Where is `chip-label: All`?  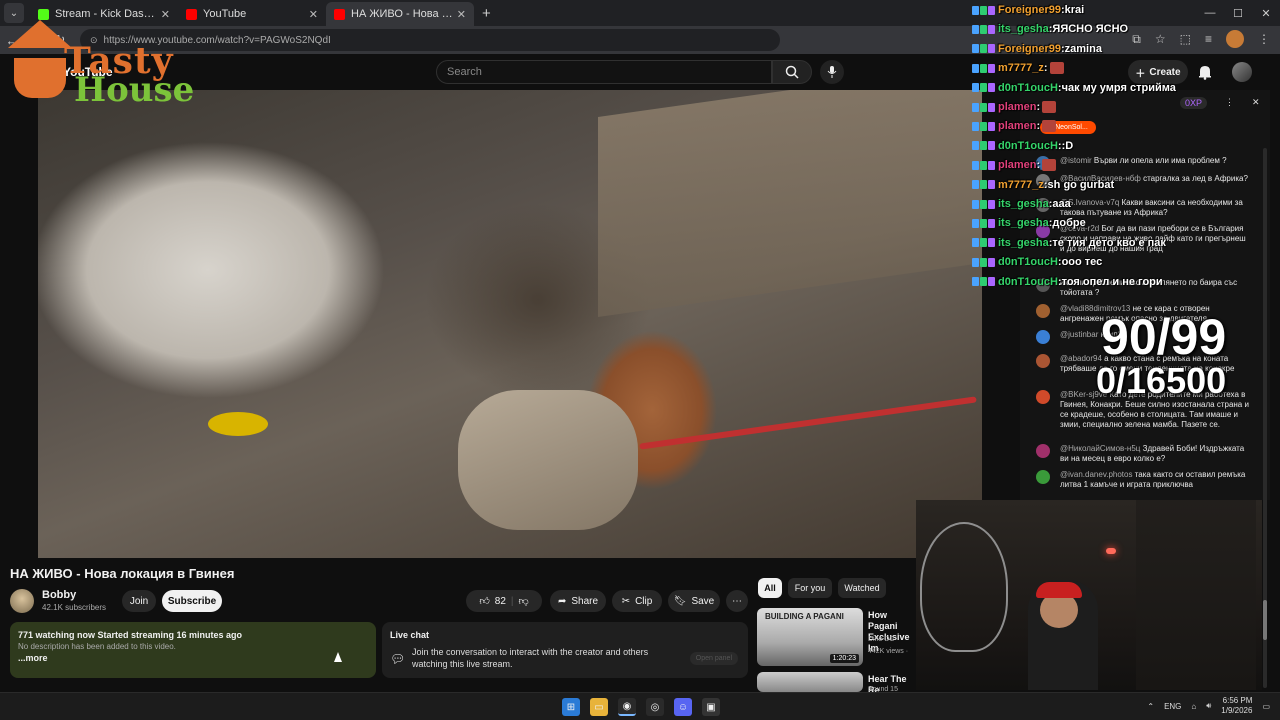
chip-label: All is located at coordinates (770, 588).